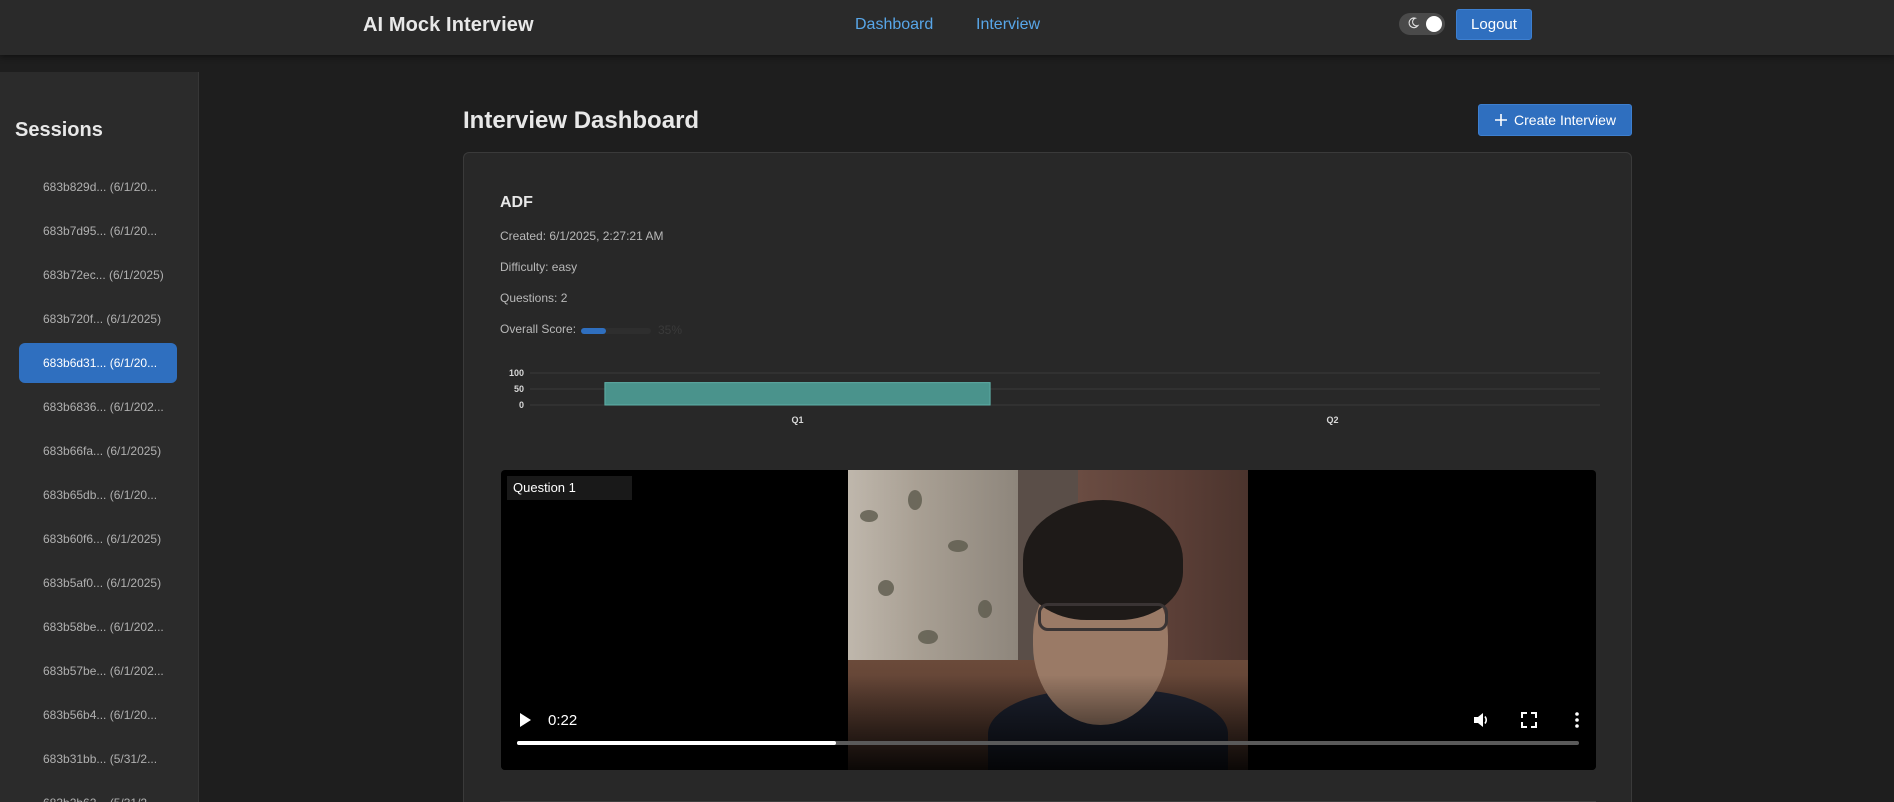 The height and width of the screenshot is (802, 1894). Describe the element at coordinates (670, 330) in the screenshot. I see `score-percent: 35%` at that location.